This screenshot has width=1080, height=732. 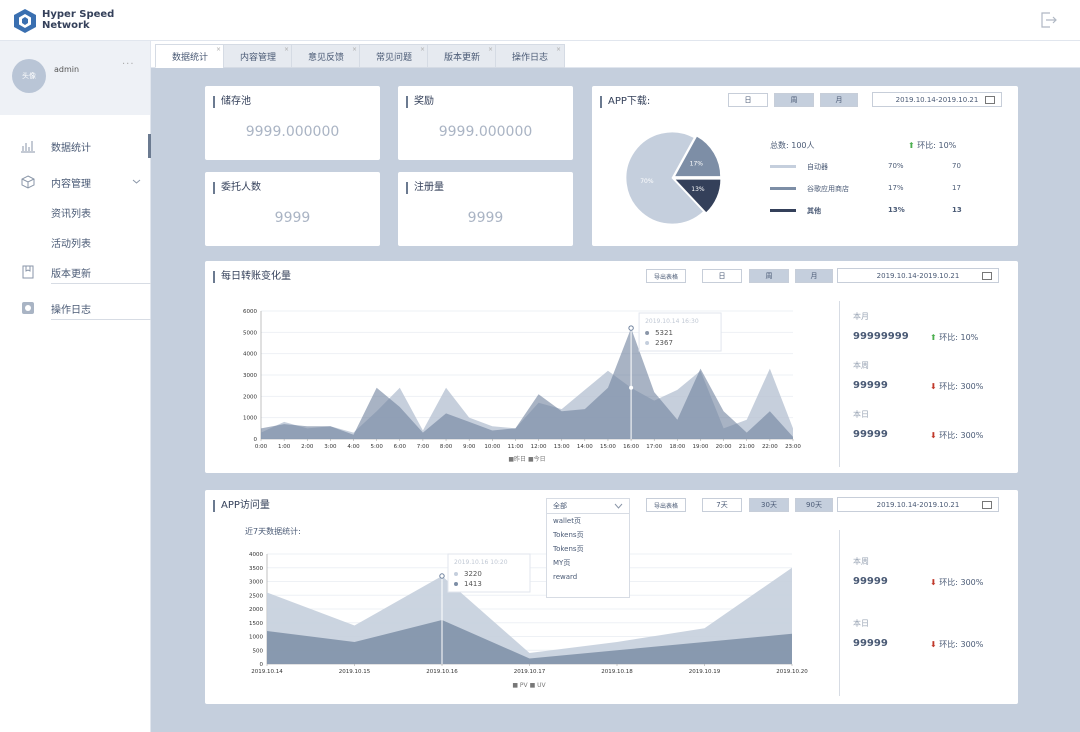 I want to click on x-tick-label: 16:00, so click(x=631, y=447).